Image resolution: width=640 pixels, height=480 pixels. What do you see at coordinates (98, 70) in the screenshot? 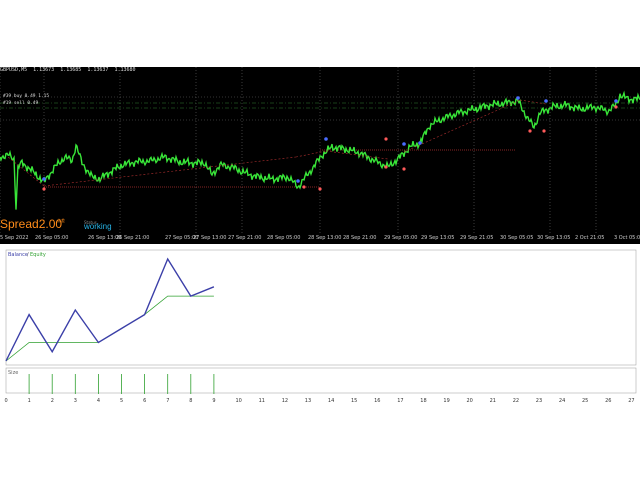
I see `price-low: 1.13637` at bounding box center [98, 70].